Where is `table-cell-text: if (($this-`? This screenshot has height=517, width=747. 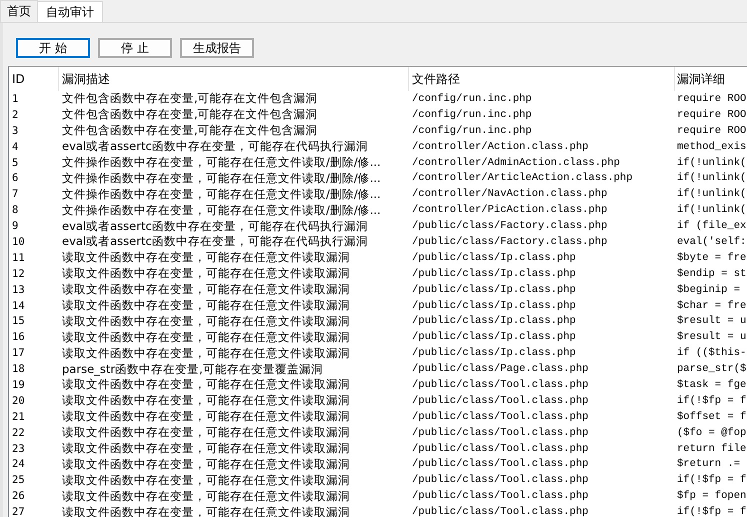
table-cell-text: if (($this- is located at coordinates (711, 353).